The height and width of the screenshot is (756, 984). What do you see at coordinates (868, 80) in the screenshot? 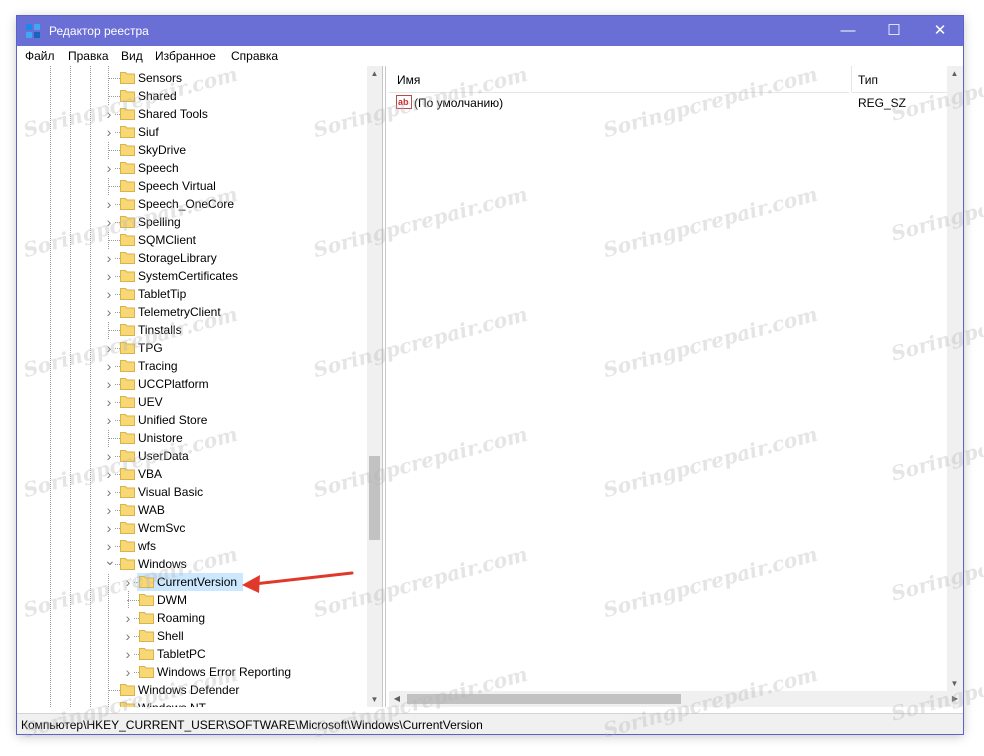
I see `column-header-type-label: Тип` at bounding box center [868, 80].